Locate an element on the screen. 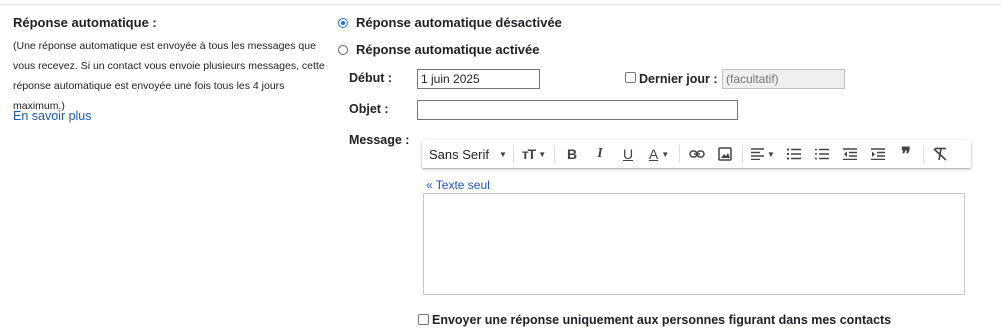 The width and height of the screenshot is (1001, 334). remove-formatting-icon is located at coordinates (940, 154).